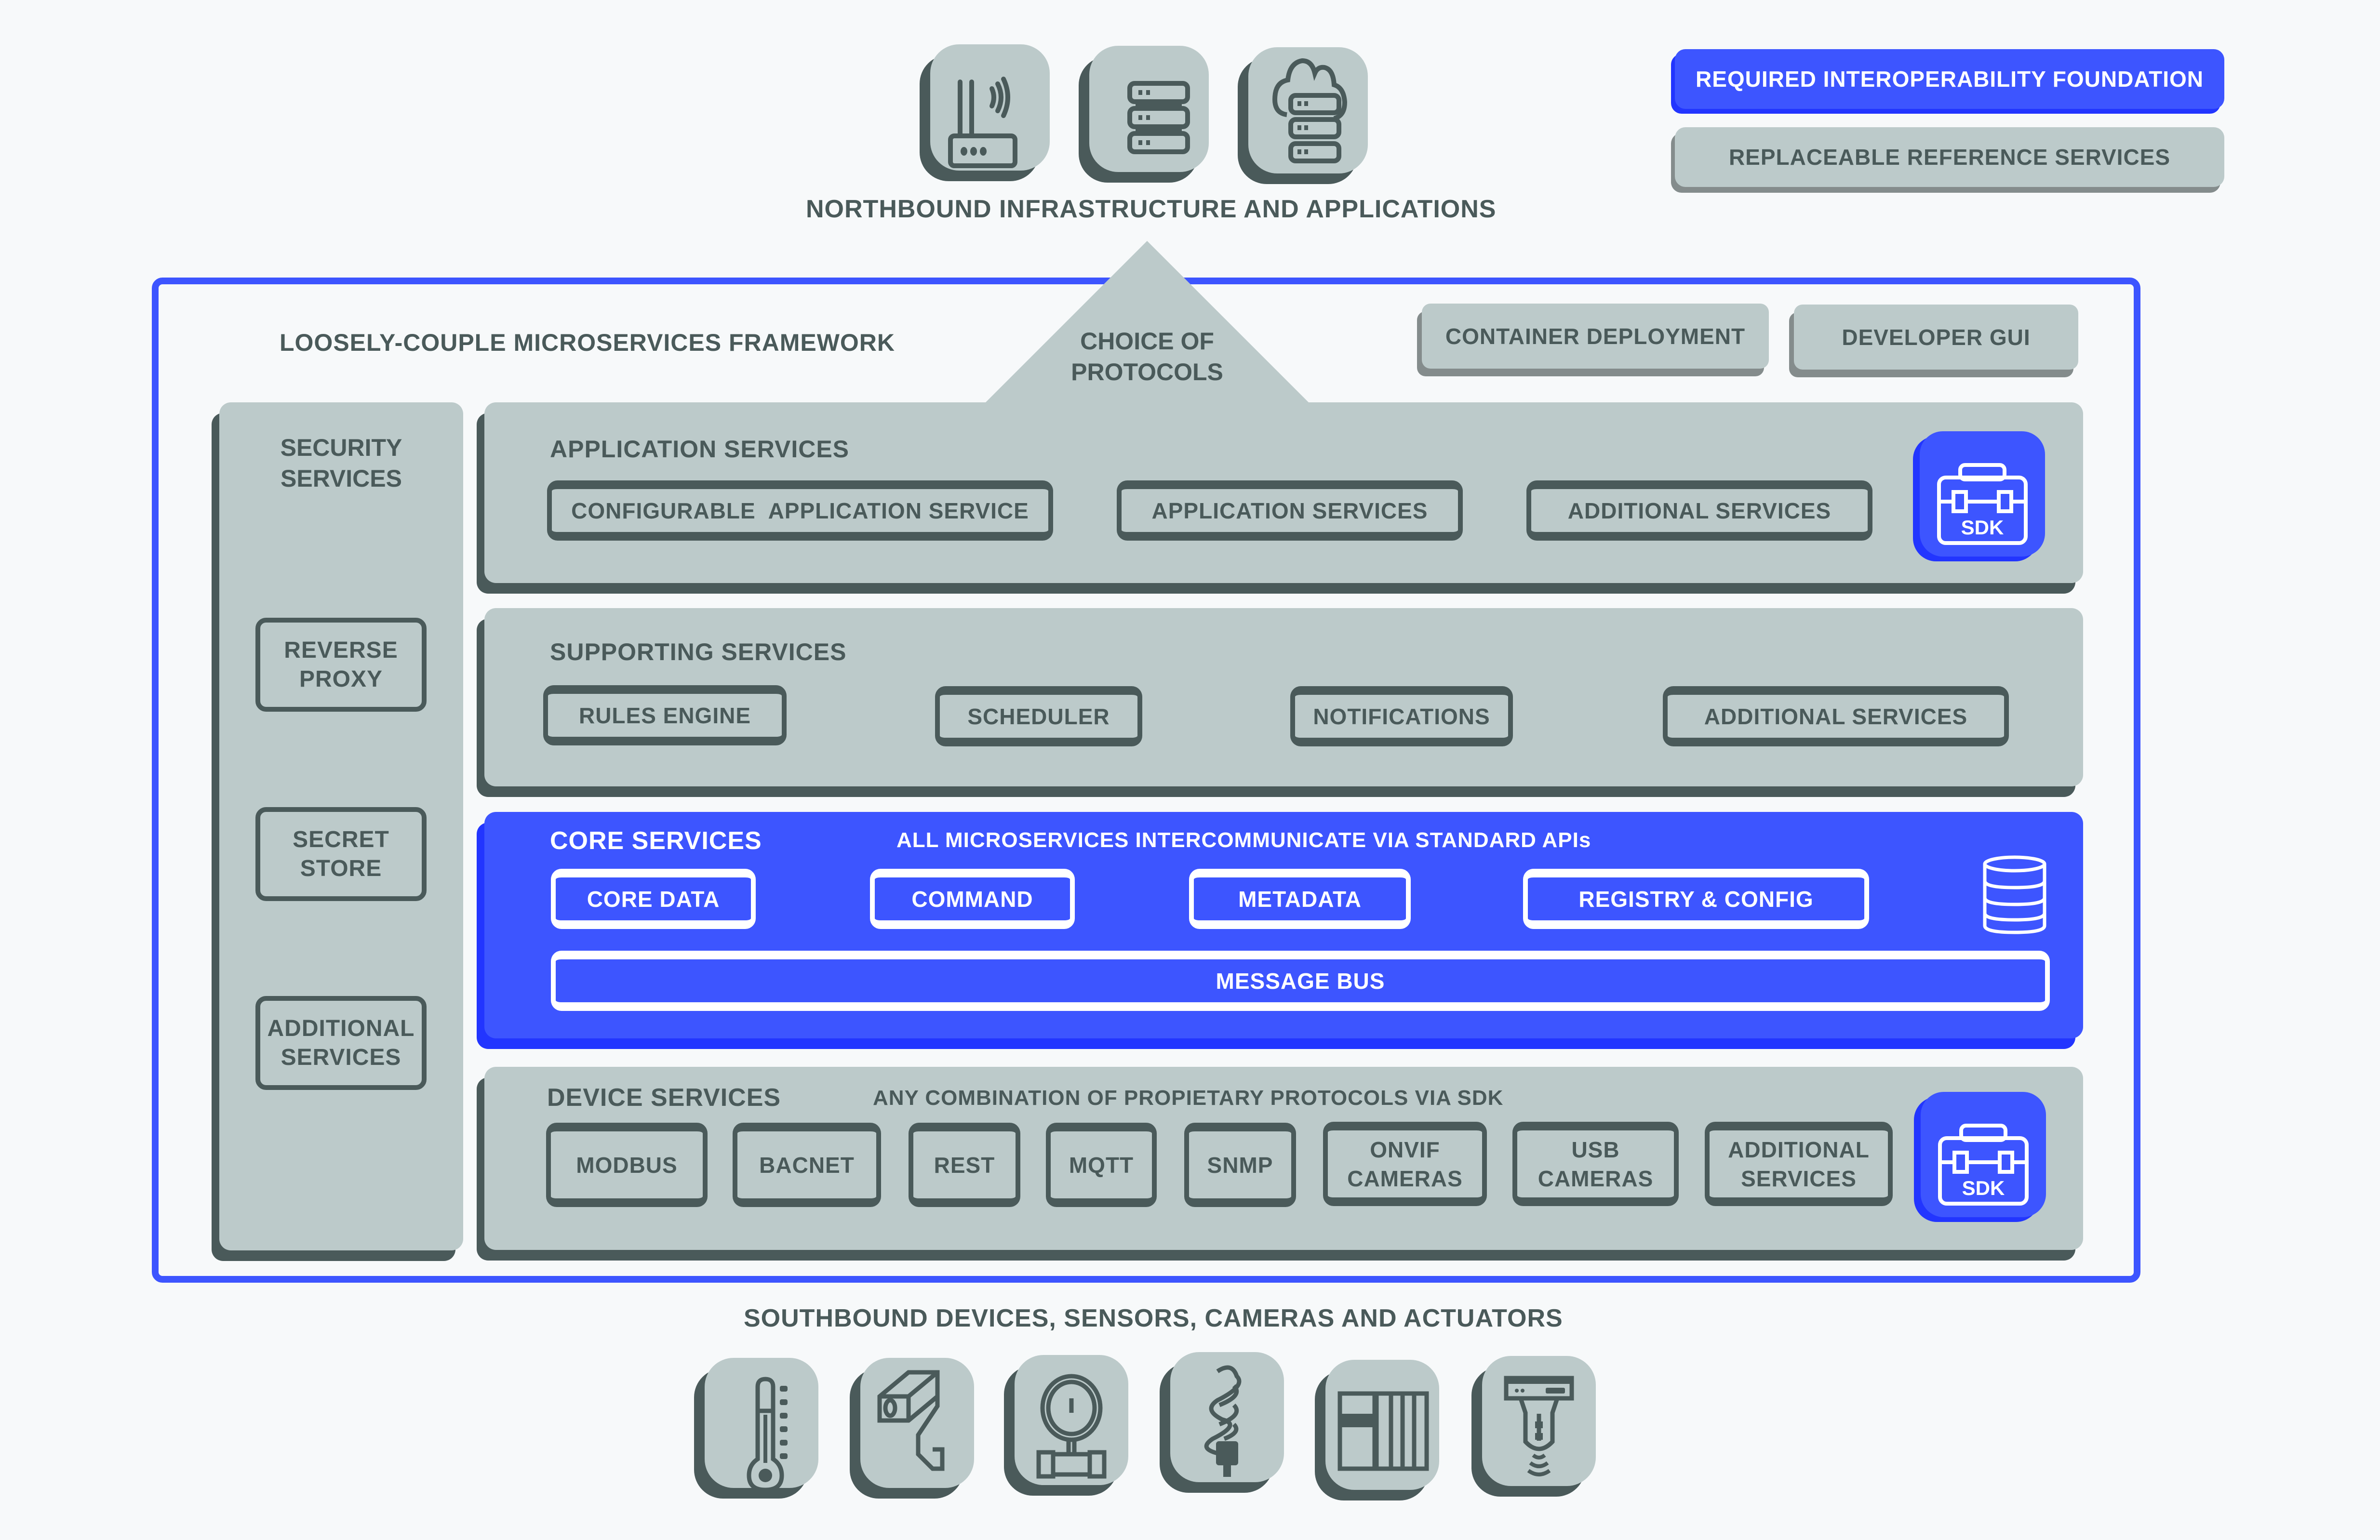 The image size is (2380, 1540). What do you see at coordinates (1799, 1178) in the screenshot?
I see `device-additional-line2: SERVICES` at bounding box center [1799, 1178].